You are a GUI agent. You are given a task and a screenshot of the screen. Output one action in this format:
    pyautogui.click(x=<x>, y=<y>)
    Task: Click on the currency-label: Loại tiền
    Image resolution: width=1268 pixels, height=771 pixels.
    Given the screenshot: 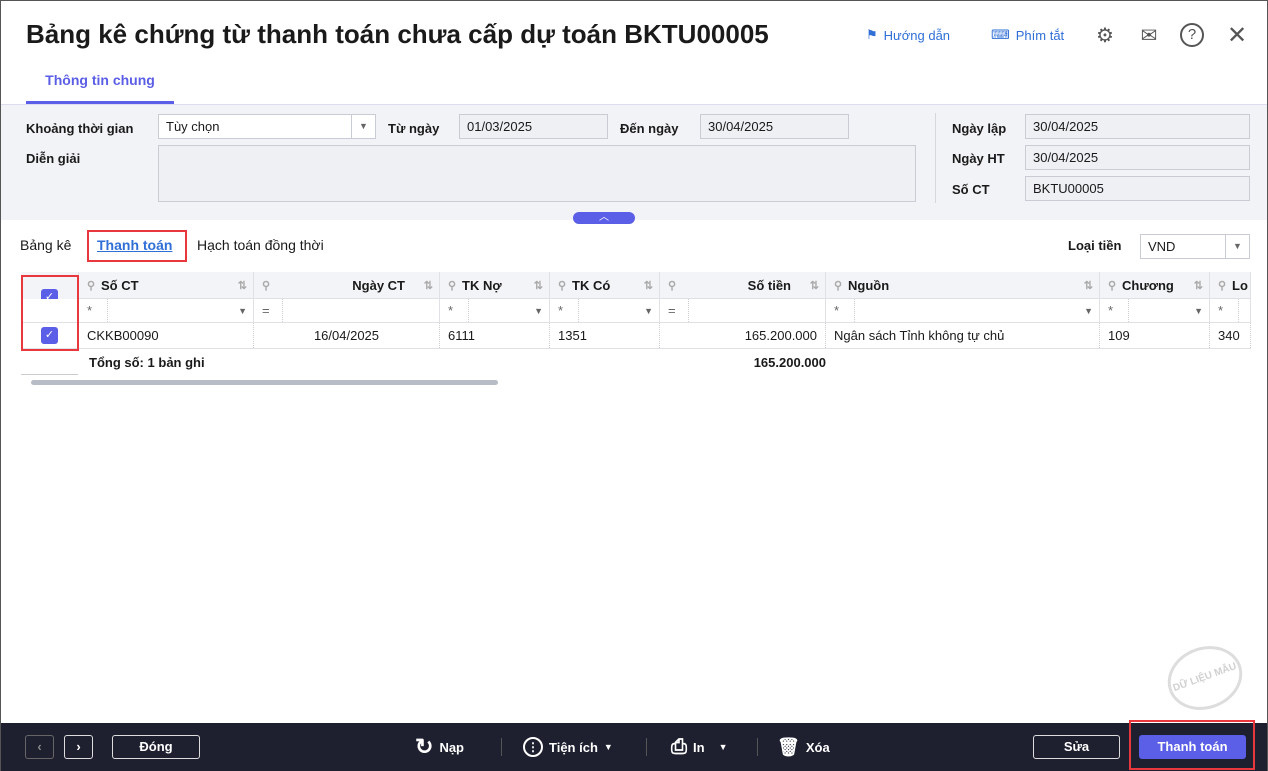 What is the action you would take?
    pyautogui.click(x=1095, y=245)
    